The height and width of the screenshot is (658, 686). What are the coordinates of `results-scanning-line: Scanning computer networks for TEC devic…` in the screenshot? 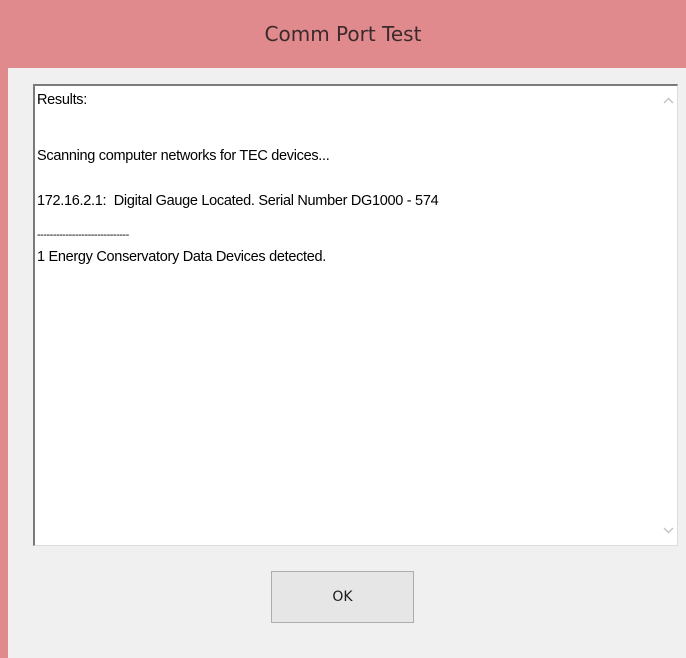 It's located at (183, 156).